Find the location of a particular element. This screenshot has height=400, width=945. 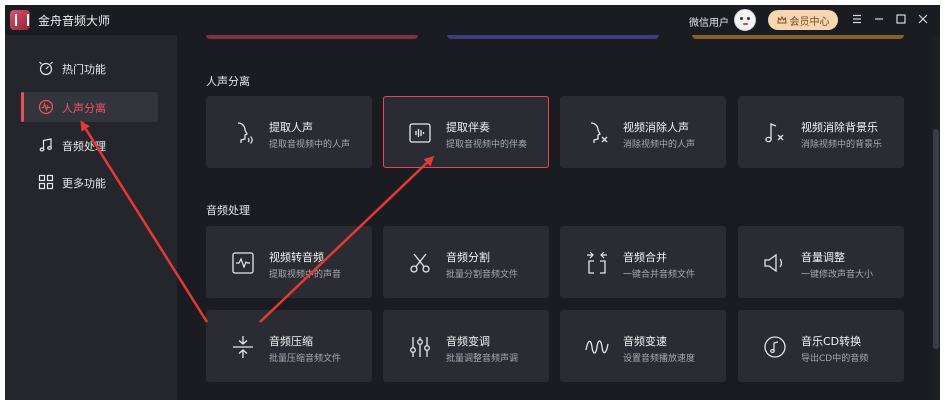

voice-remove-icon is located at coordinates (597, 133).